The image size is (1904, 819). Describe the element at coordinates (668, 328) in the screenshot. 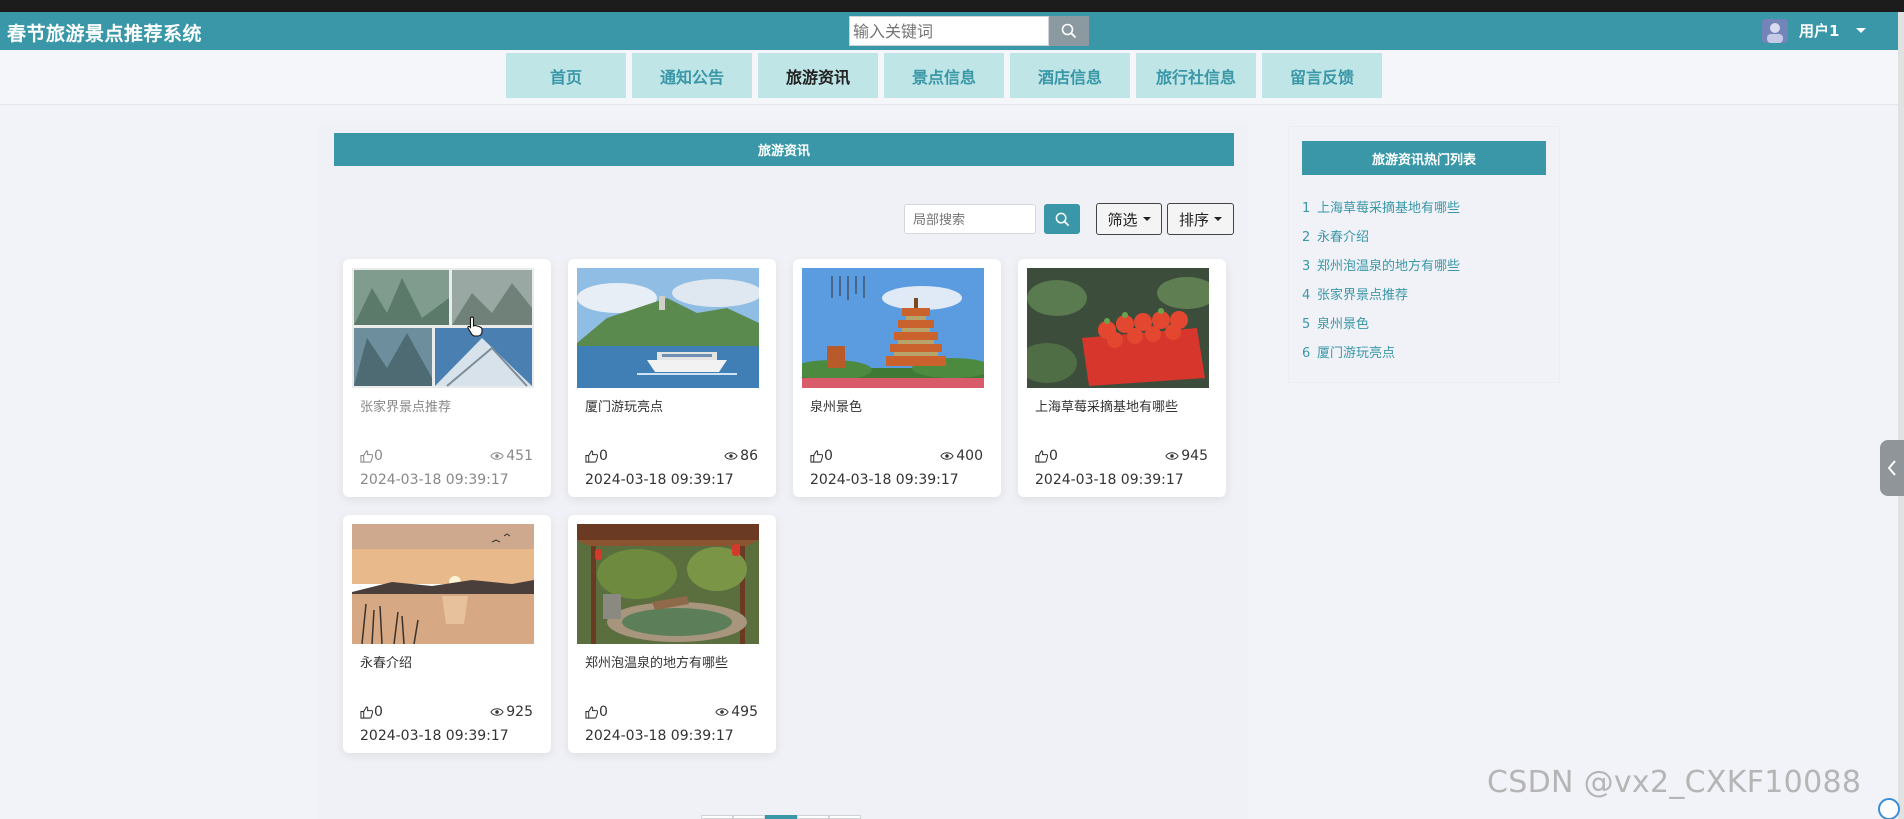

I see `card-image-xiamen` at that location.